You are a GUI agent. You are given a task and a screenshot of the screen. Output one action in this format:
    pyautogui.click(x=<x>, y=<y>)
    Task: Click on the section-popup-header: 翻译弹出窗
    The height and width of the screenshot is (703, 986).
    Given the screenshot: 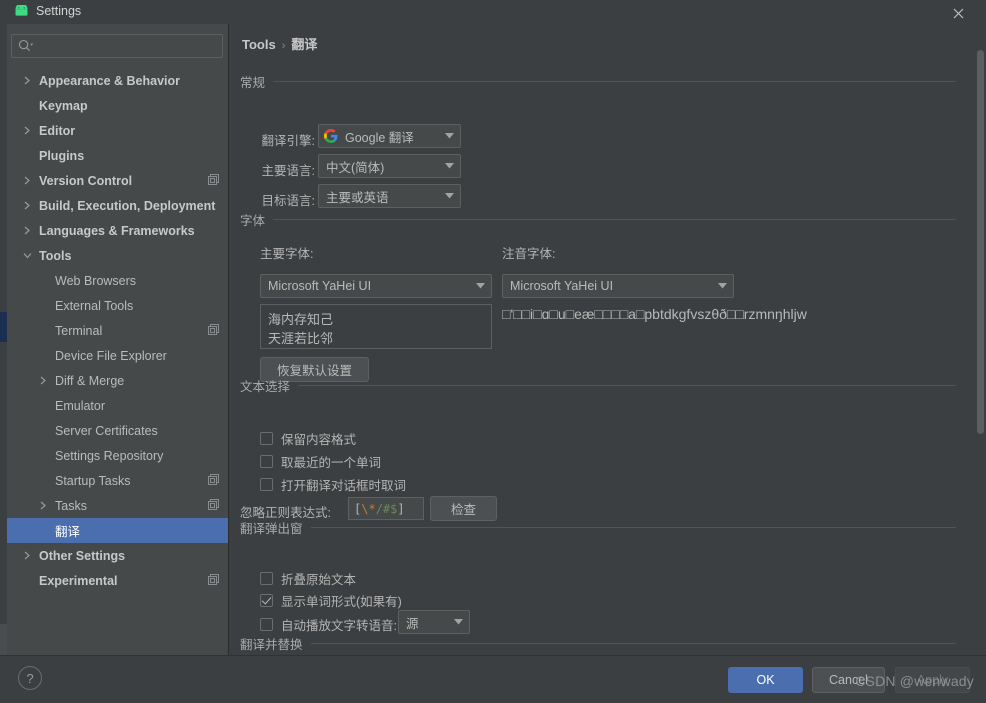 What is the action you would take?
    pyautogui.click(x=598, y=527)
    